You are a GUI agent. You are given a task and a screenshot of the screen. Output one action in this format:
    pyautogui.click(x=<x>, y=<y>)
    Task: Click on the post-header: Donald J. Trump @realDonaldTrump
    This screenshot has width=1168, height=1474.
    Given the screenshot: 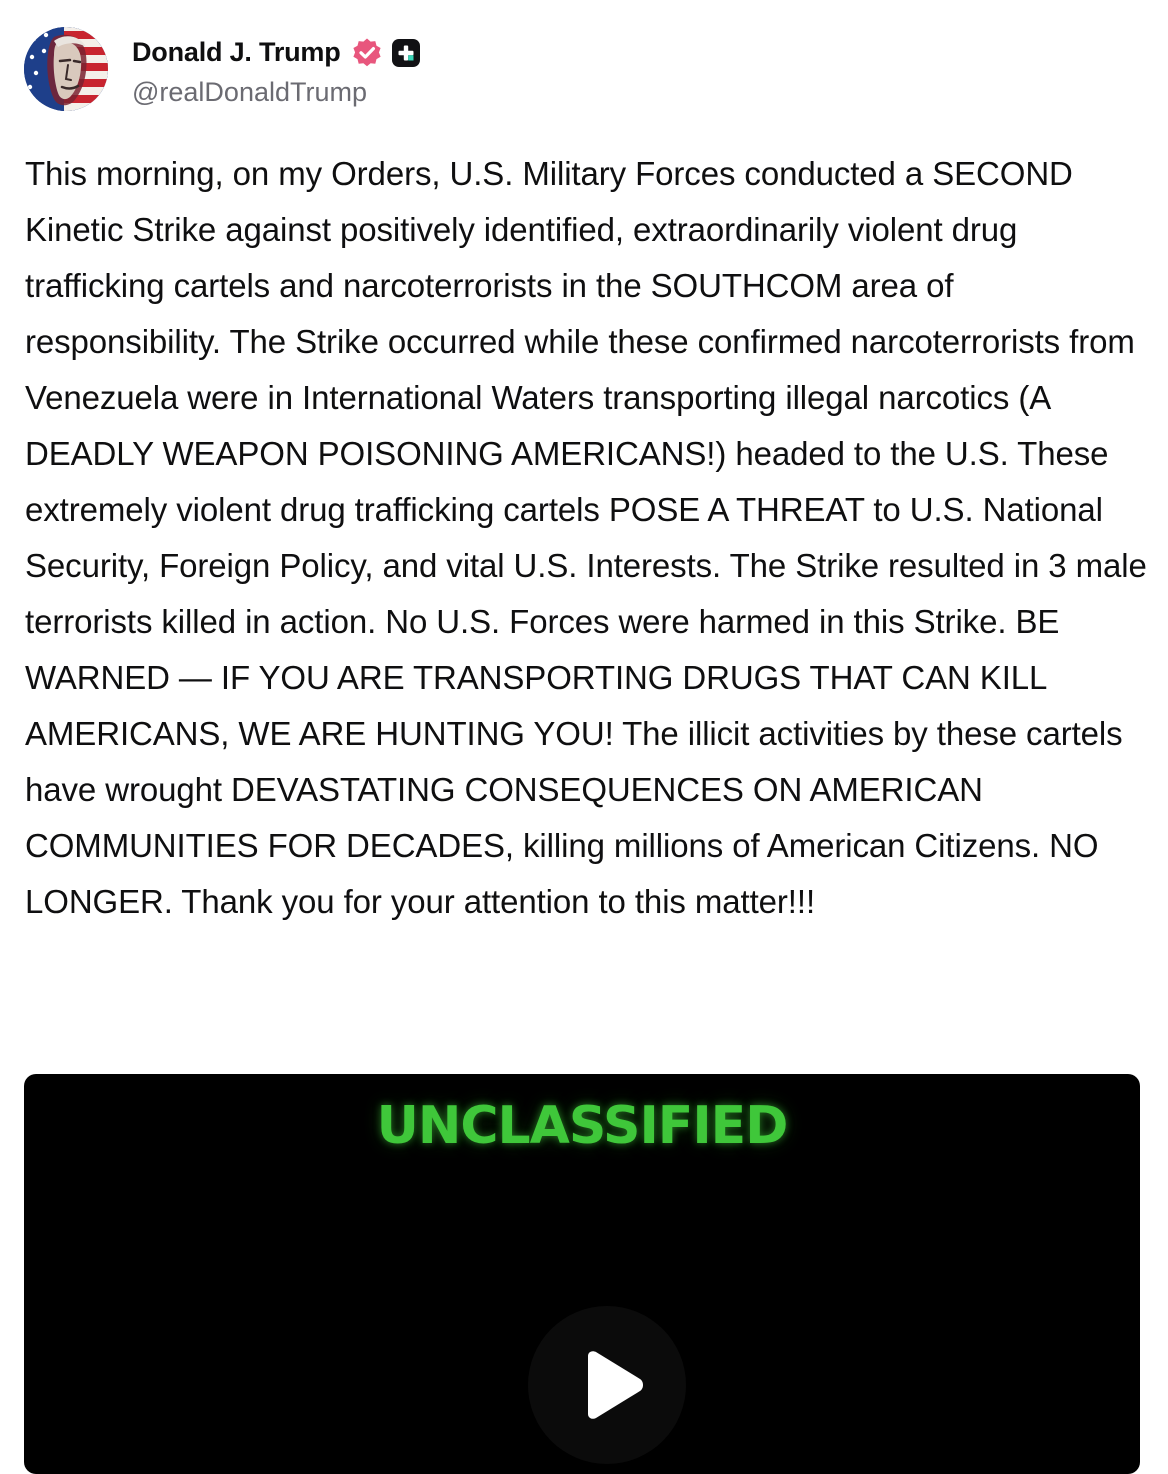 What is the action you would take?
    pyautogui.click(x=222, y=69)
    